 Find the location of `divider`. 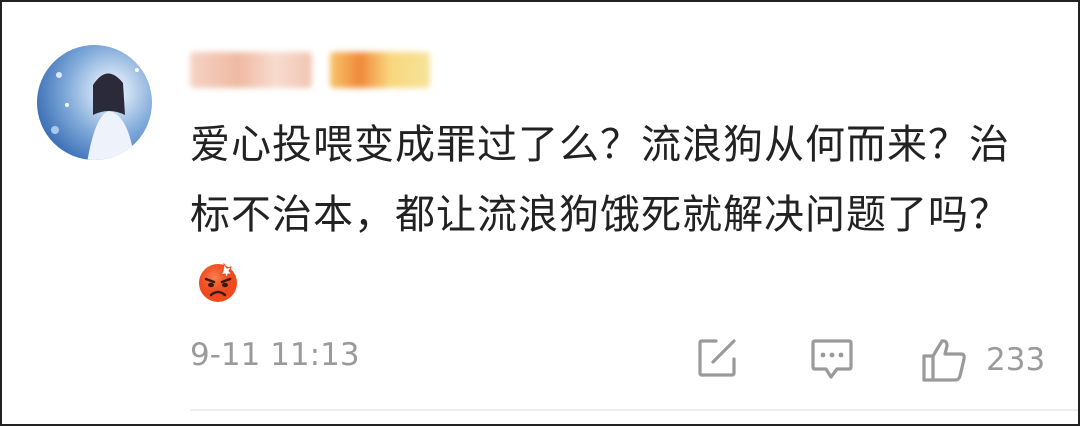

divider is located at coordinates (634, 410).